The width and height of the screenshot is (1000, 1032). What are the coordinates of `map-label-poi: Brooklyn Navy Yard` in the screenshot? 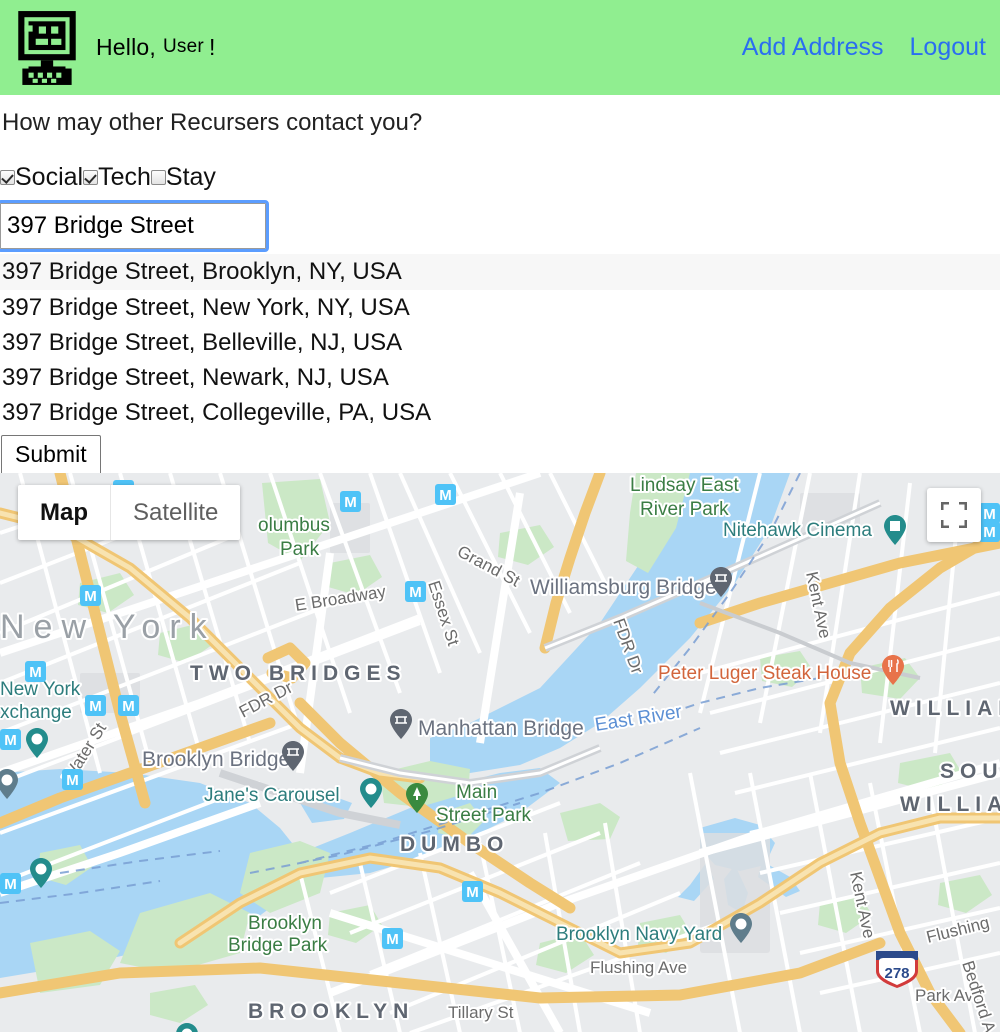 It's located at (639, 934).